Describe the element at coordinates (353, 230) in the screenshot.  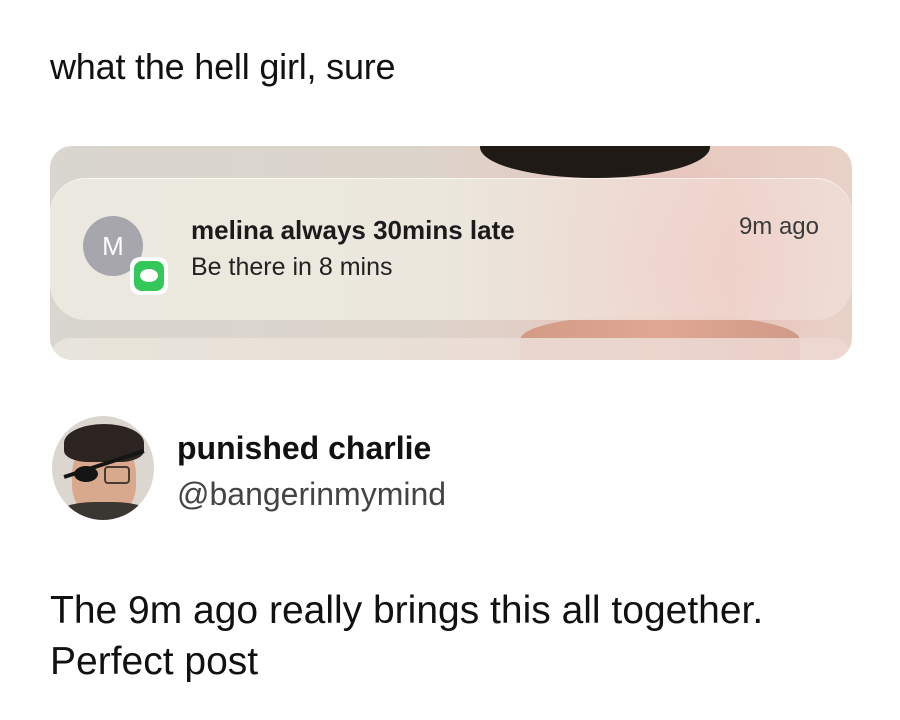
I see `notification-title: melina always 30mins late` at that location.